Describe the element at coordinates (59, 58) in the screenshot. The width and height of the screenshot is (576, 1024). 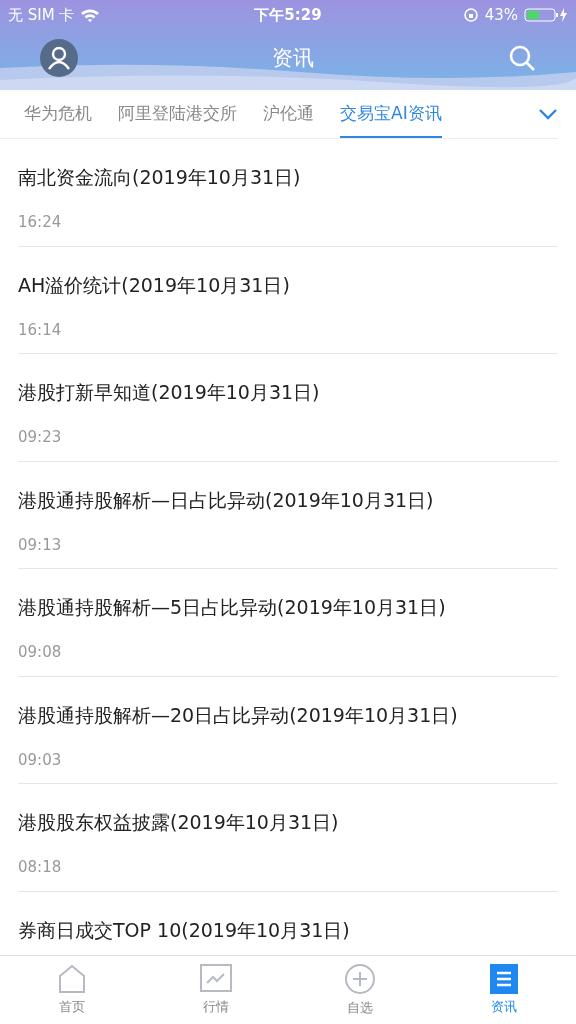
I see `avatar-icon` at that location.